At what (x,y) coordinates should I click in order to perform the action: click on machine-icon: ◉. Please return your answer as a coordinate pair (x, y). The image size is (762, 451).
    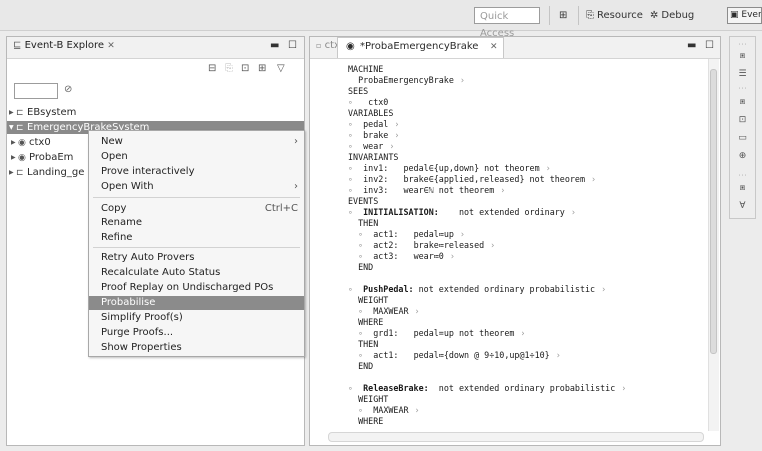
    Looking at the image, I should click on (22, 158).